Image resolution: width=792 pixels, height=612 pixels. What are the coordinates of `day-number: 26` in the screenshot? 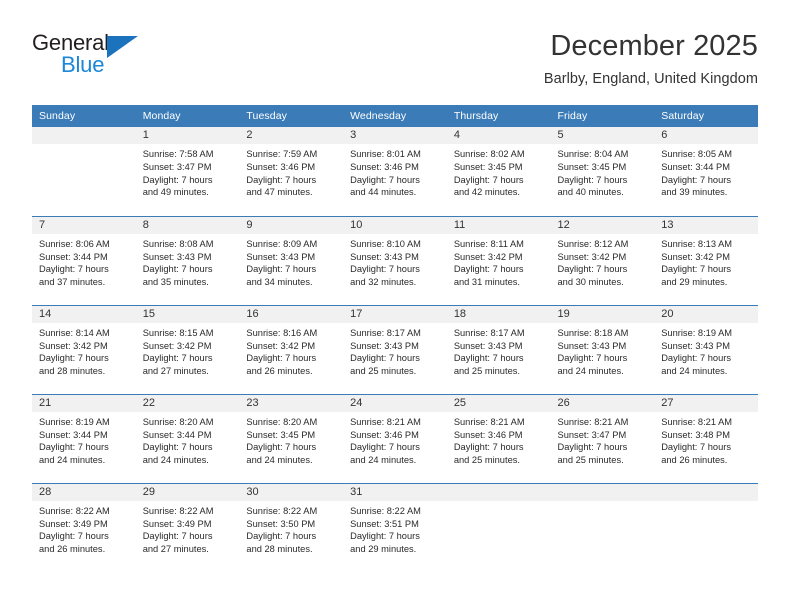 It's located at (602, 403).